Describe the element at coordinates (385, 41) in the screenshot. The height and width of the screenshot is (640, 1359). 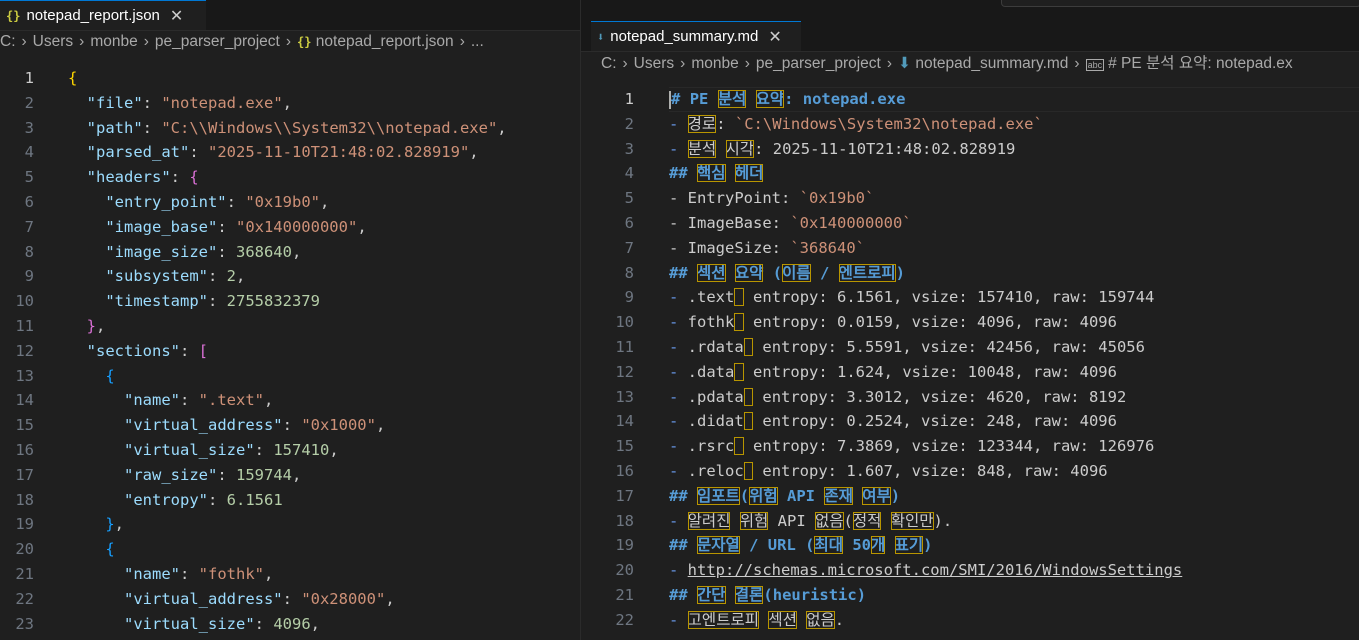
I see `breadcrumb-file: notepad_report.json` at that location.